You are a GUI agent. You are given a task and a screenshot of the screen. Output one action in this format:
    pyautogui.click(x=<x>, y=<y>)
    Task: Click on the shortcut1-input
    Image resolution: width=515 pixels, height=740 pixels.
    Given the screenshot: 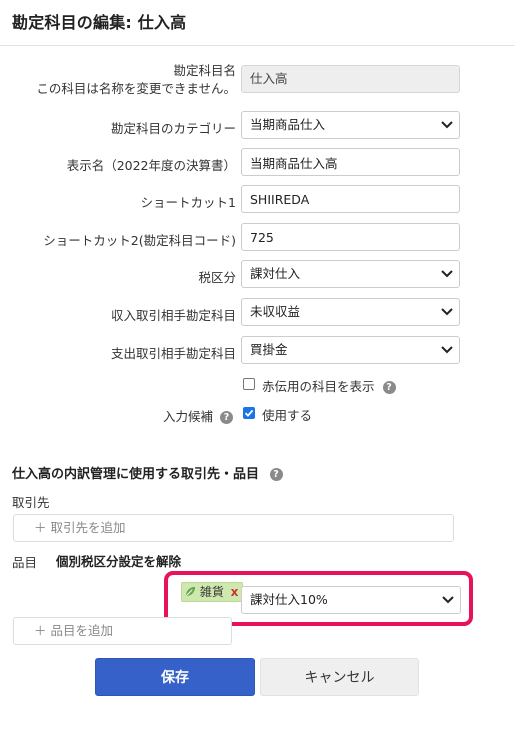 What is the action you would take?
    pyautogui.click(x=350, y=199)
    